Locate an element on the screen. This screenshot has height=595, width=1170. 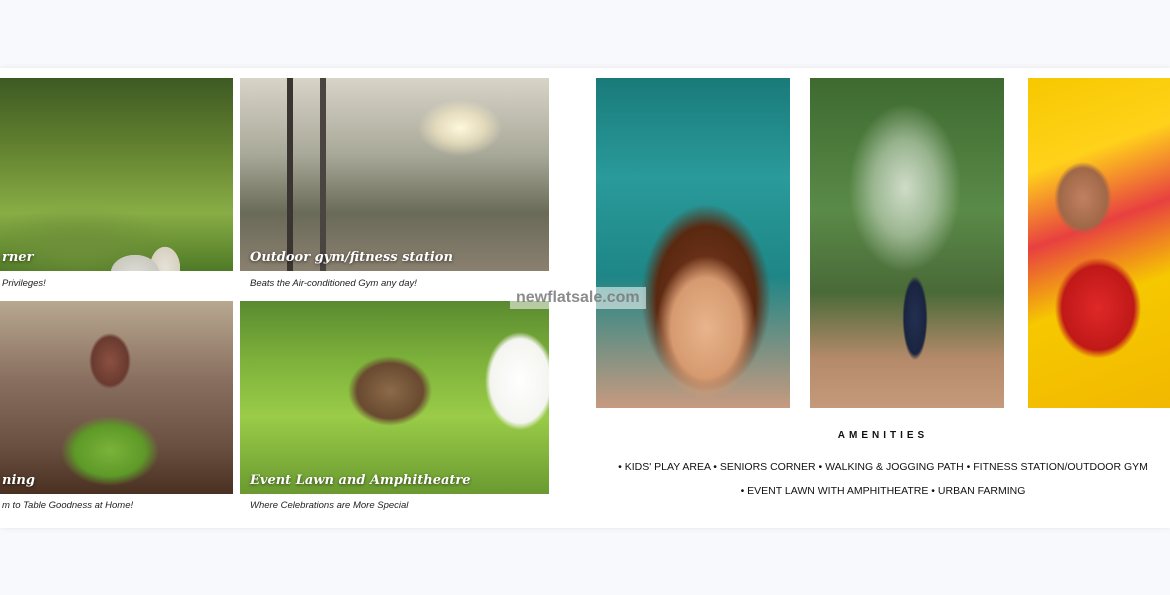
woman-flower-photo is located at coordinates (693, 243).